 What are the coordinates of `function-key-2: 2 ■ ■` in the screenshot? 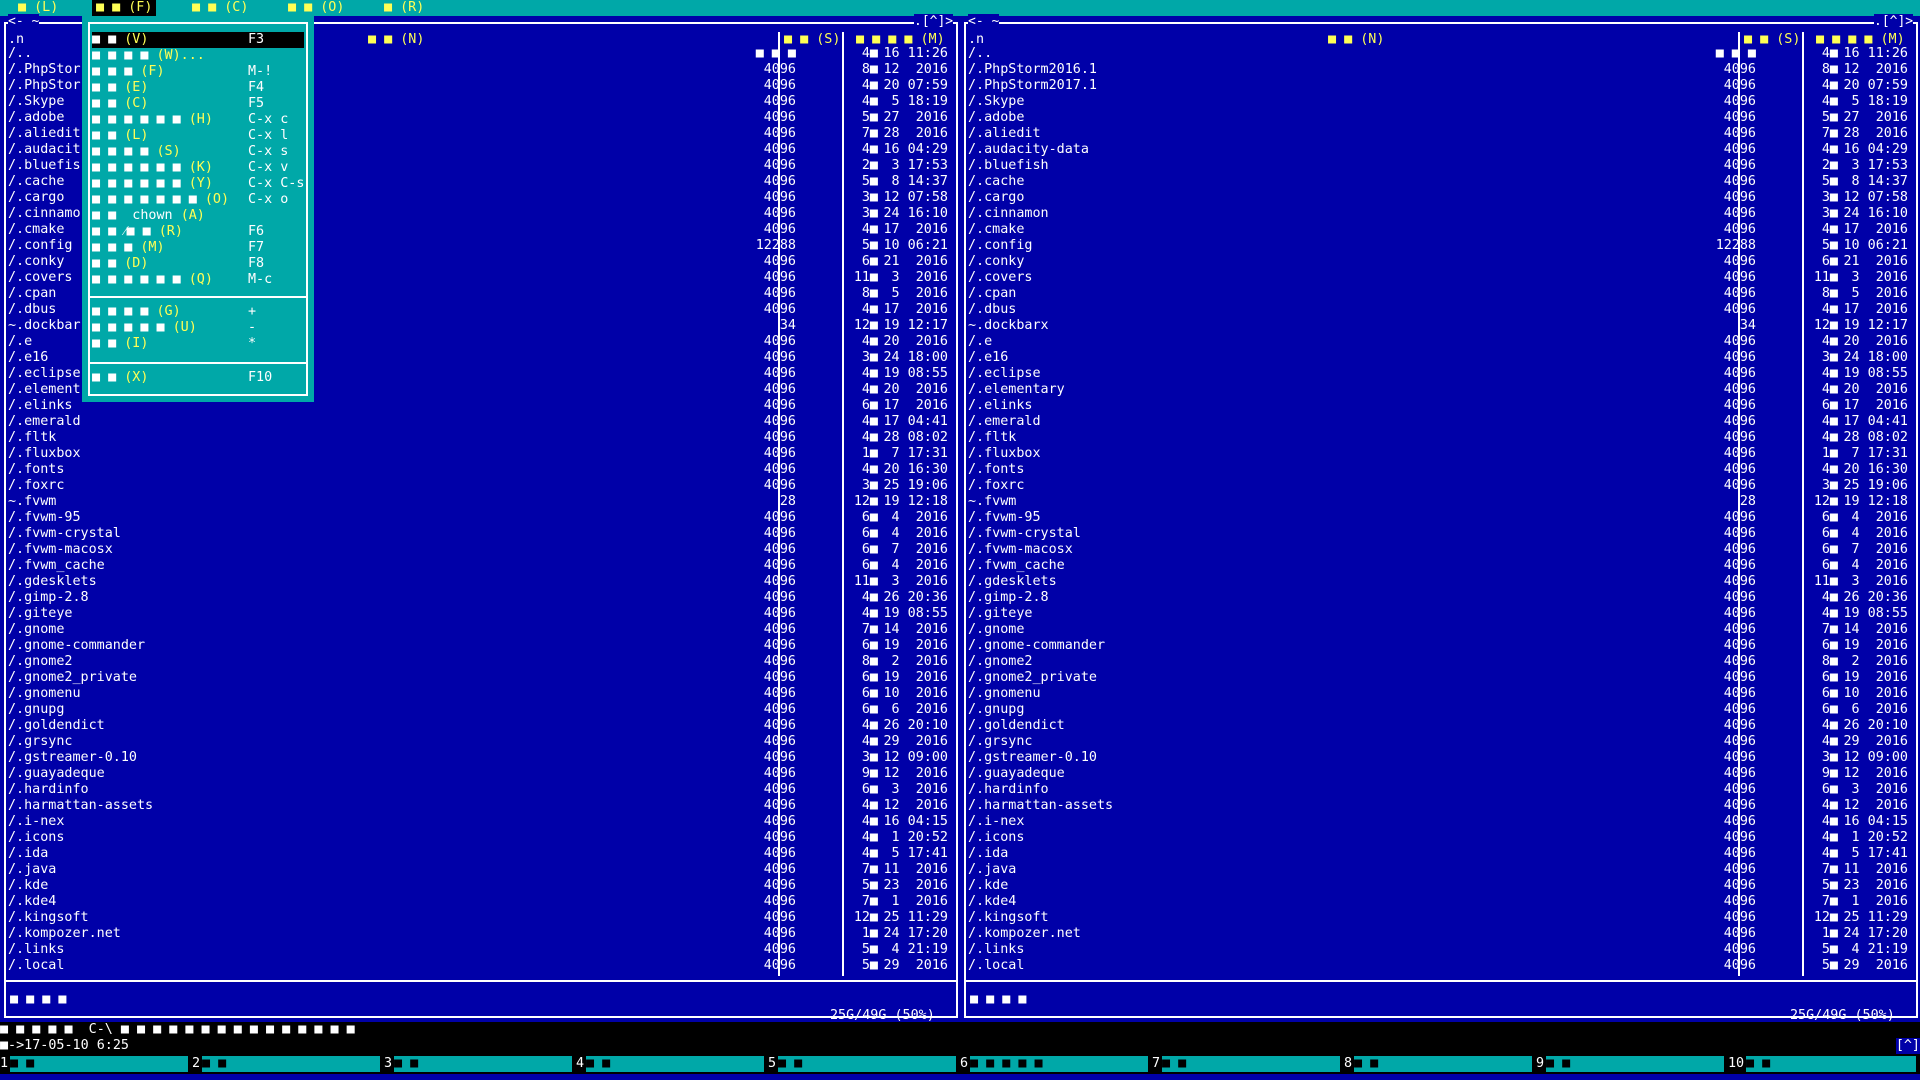 It's located at (288, 1064).